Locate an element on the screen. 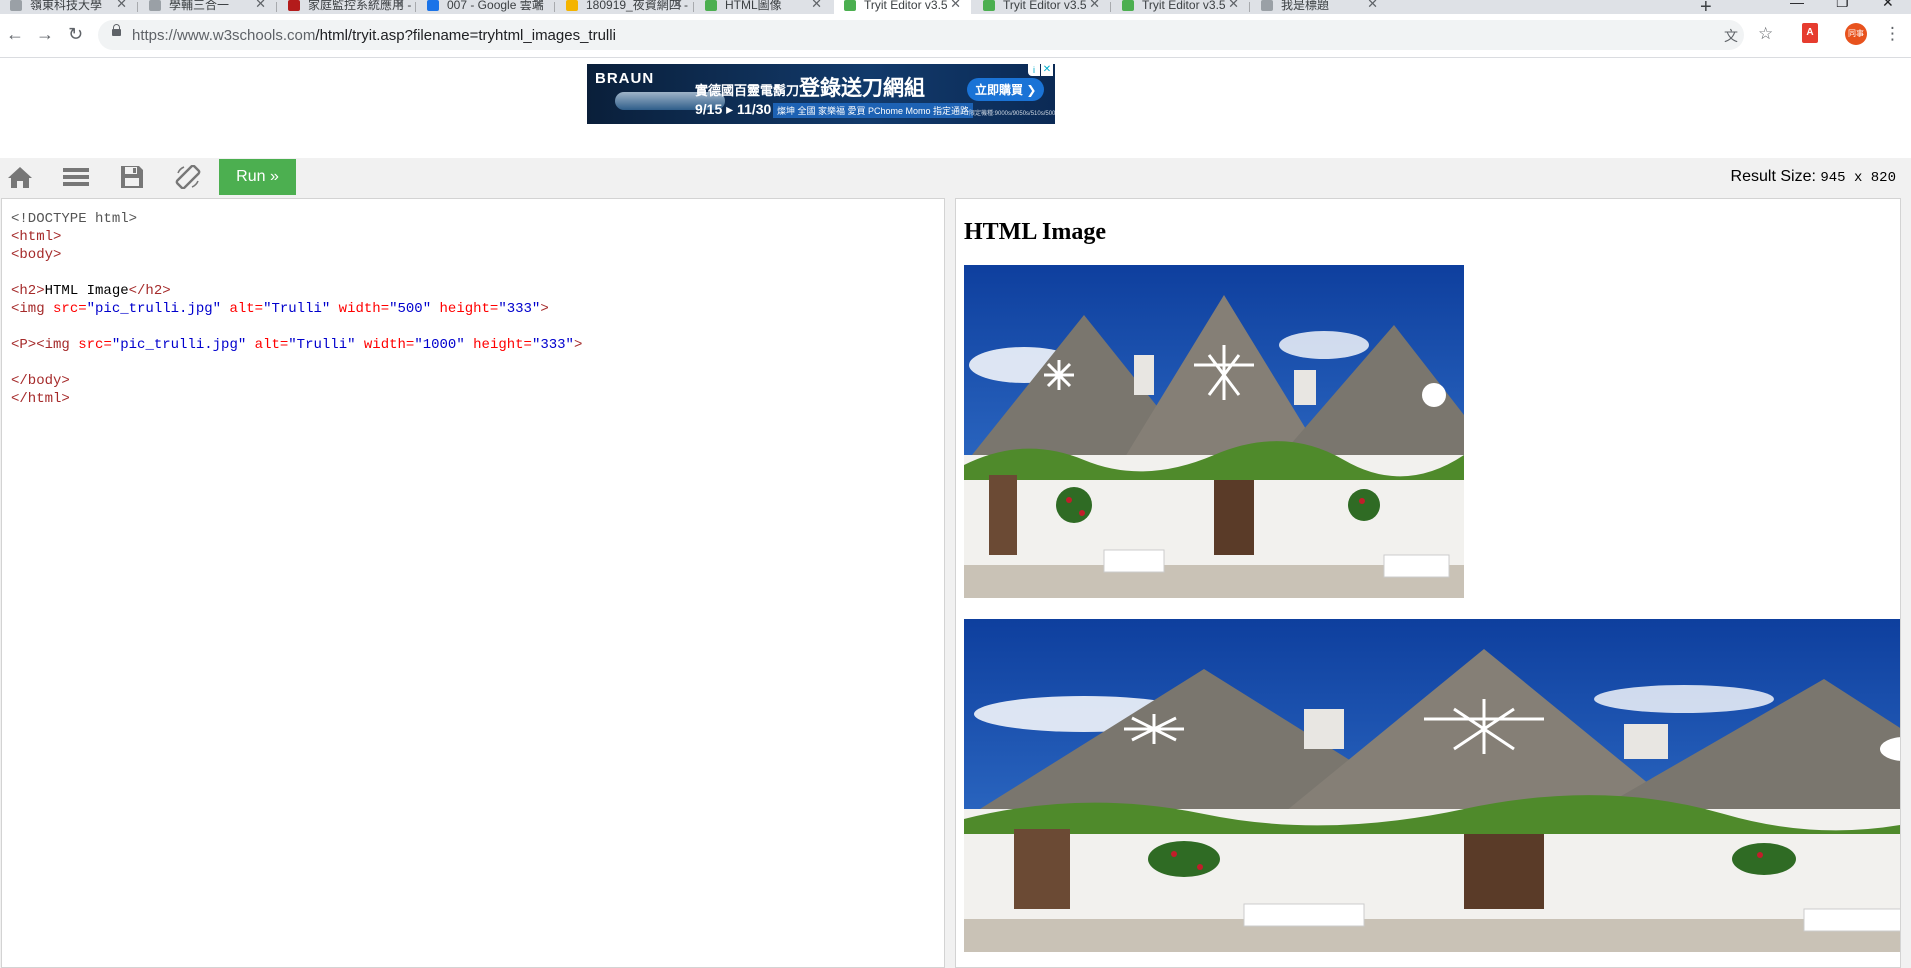  result-scrollbar is located at coordinates (1906, 583).